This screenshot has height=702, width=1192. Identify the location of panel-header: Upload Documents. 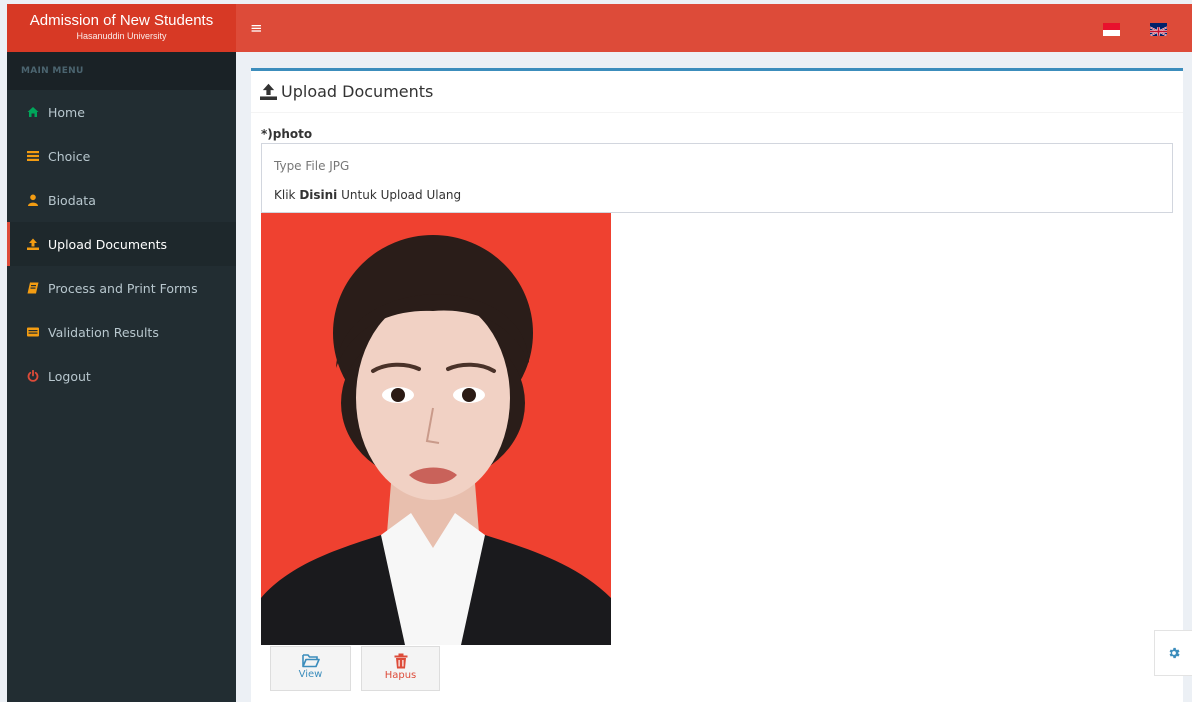
(717, 92).